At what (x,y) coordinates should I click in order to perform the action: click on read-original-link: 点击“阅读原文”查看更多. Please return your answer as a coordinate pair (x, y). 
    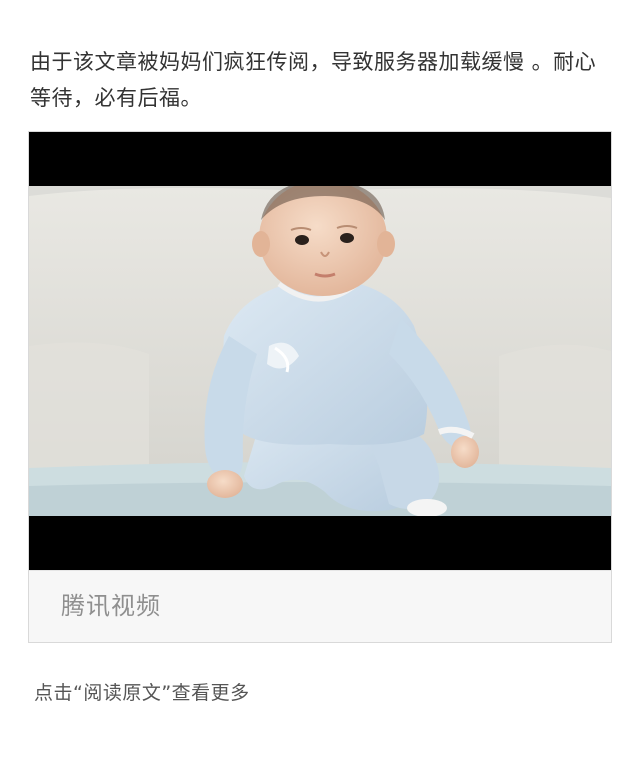
    Looking at the image, I should click on (142, 693).